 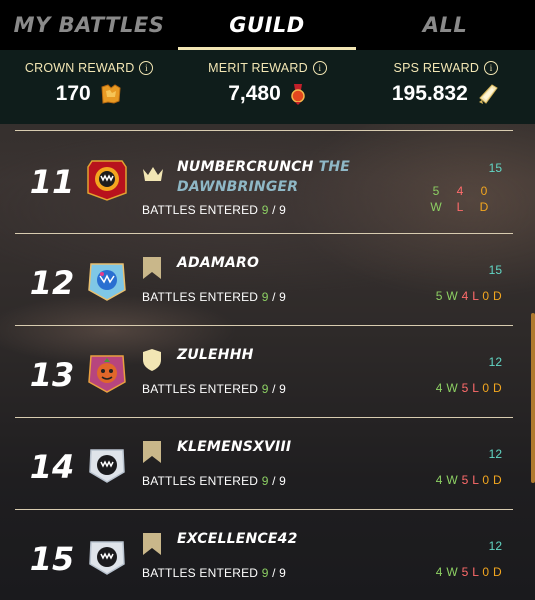 I want to click on rank-number: 11, so click(x=52, y=182).